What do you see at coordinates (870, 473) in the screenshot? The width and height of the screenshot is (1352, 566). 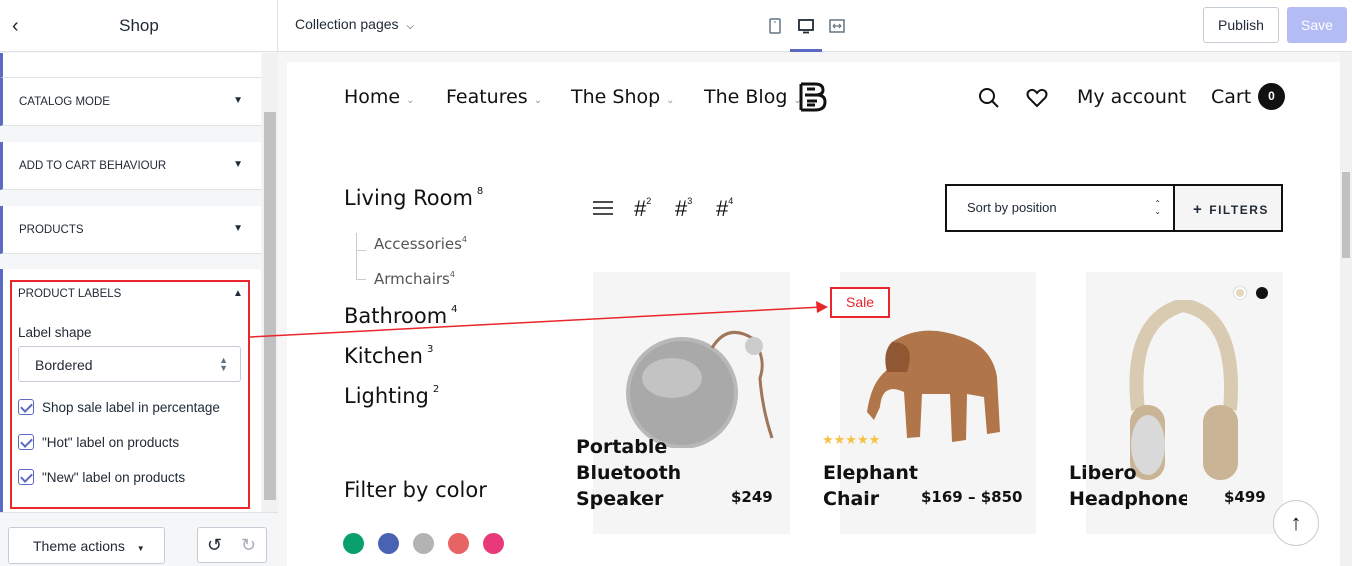 I see `product-name-line: Elephant` at bounding box center [870, 473].